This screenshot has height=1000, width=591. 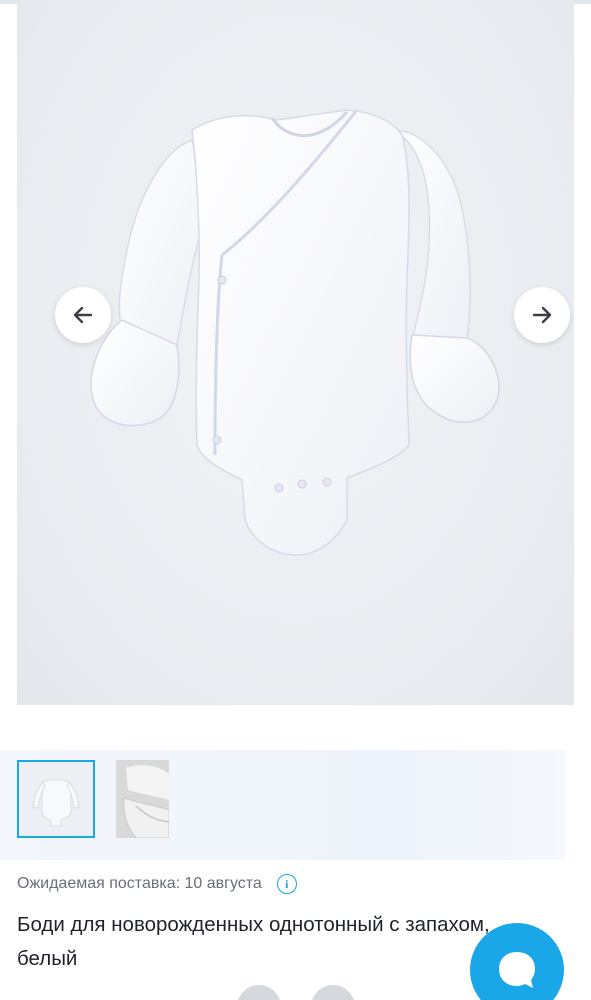 I want to click on thumb-bodysuit-front, so click(x=56, y=799).